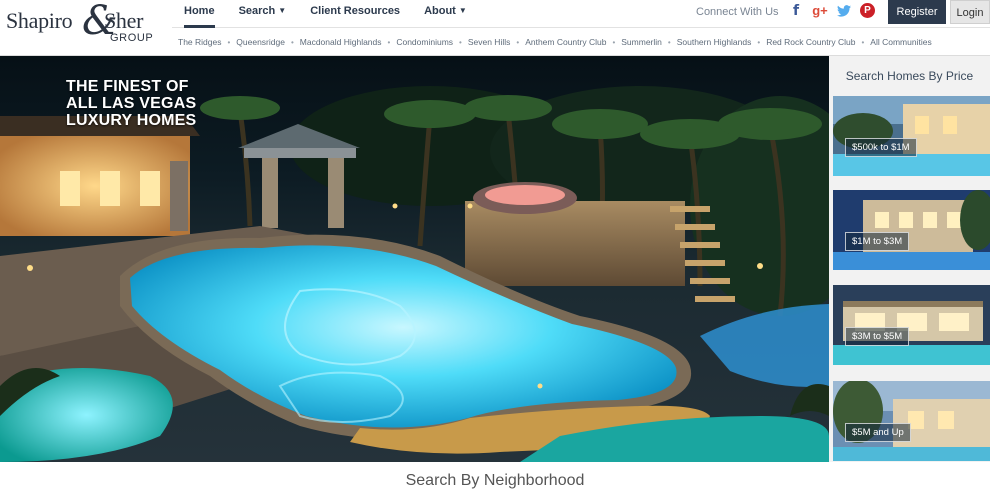 This screenshot has width=990, height=500. What do you see at coordinates (355, 11) in the screenshot?
I see `nav-client-resources-label: Client Resources` at bounding box center [355, 11].